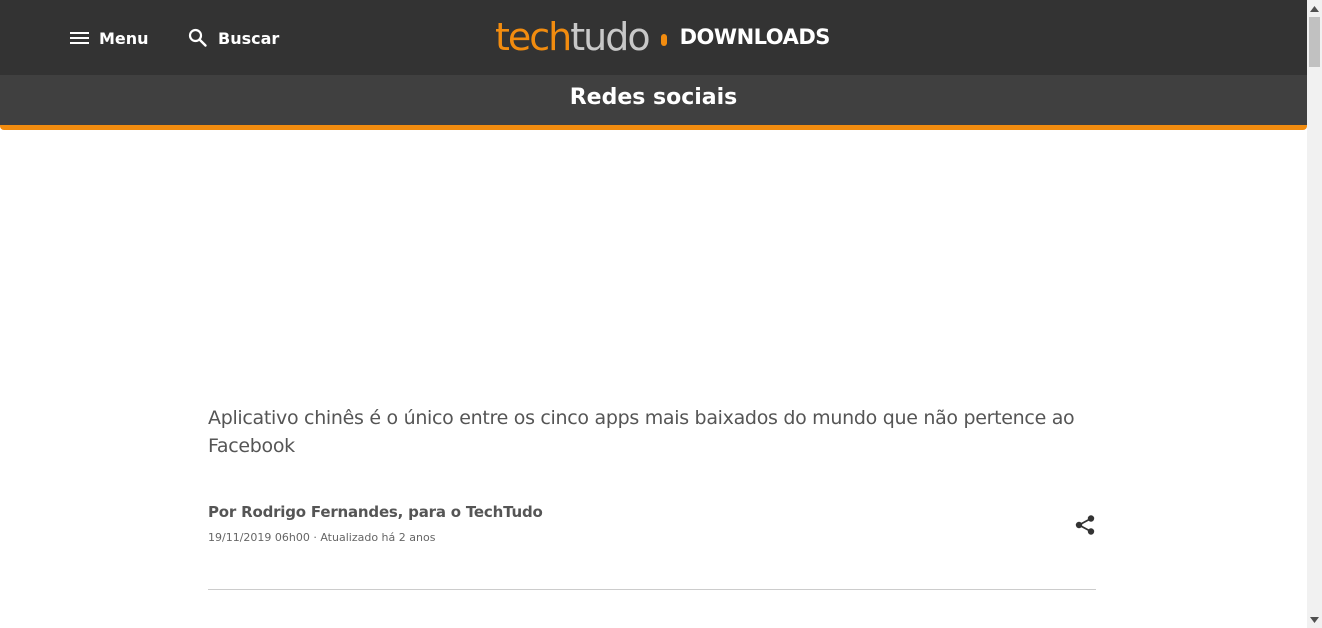  I want to click on logo-tudo: tudo, so click(610, 37).